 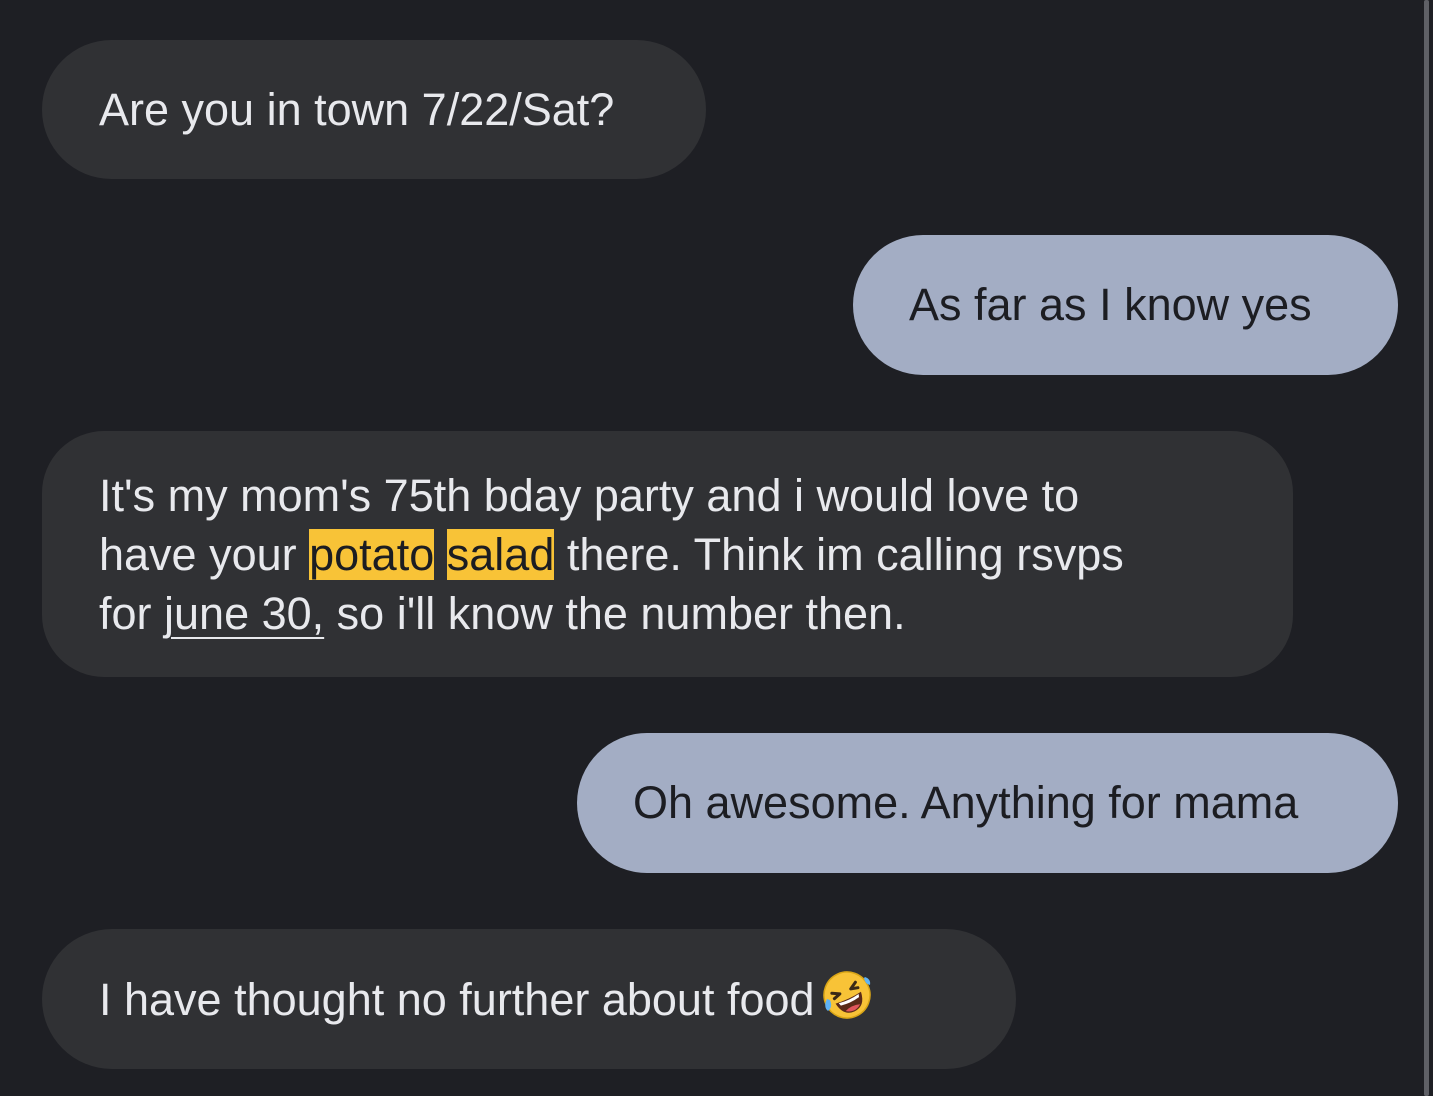 I want to click on message-bubble-incoming: Are you in town 7/22/Sat?, so click(x=374, y=109).